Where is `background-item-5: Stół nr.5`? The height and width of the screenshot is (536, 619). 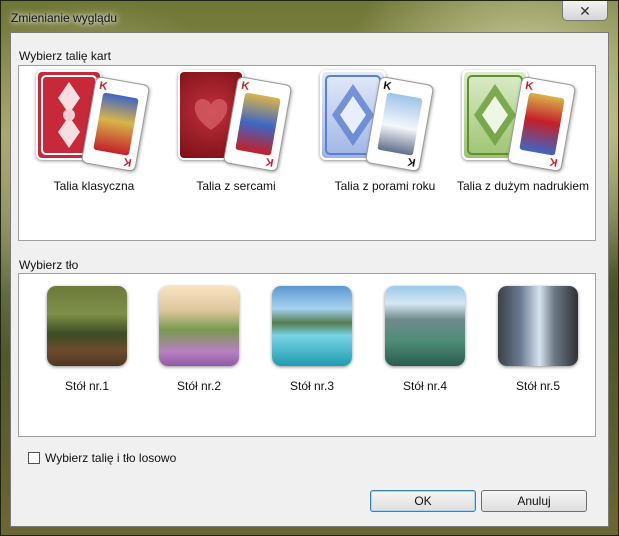 background-item-5: Stół nr.5 is located at coordinates (538, 341).